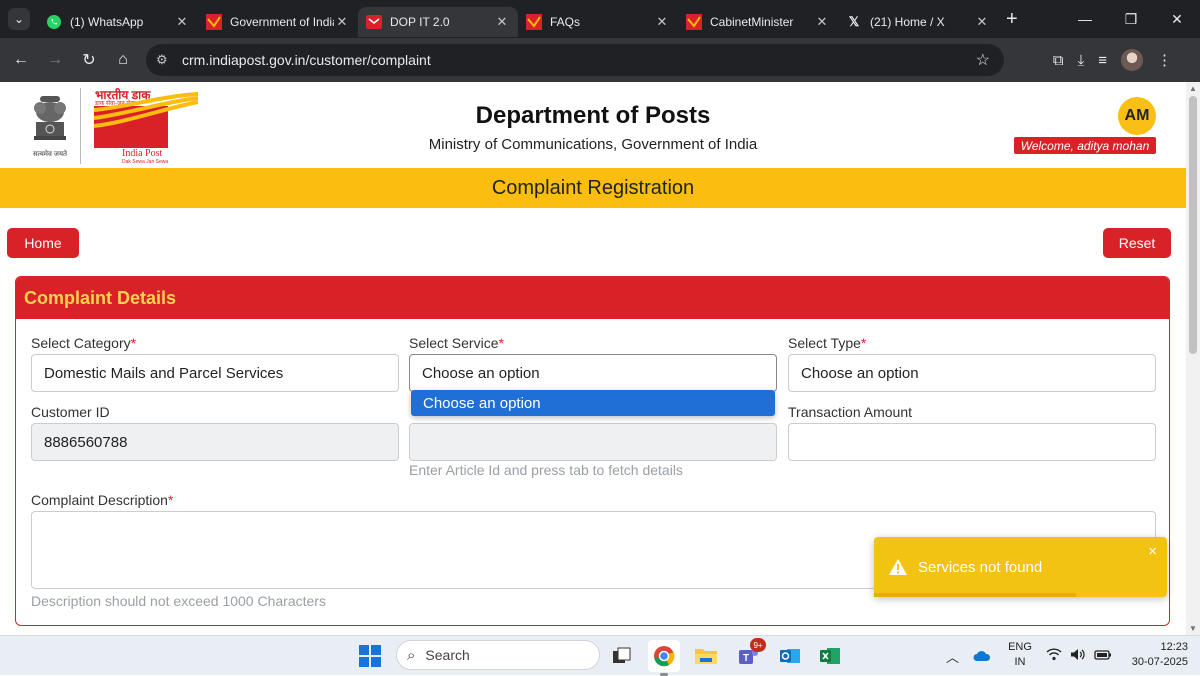 This screenshot has width=1200, height=676. What do you see at coordinates (1177, 19) in the screenshot?
I see `close-window-icon: ✕` at bounding box center [1177, 19].